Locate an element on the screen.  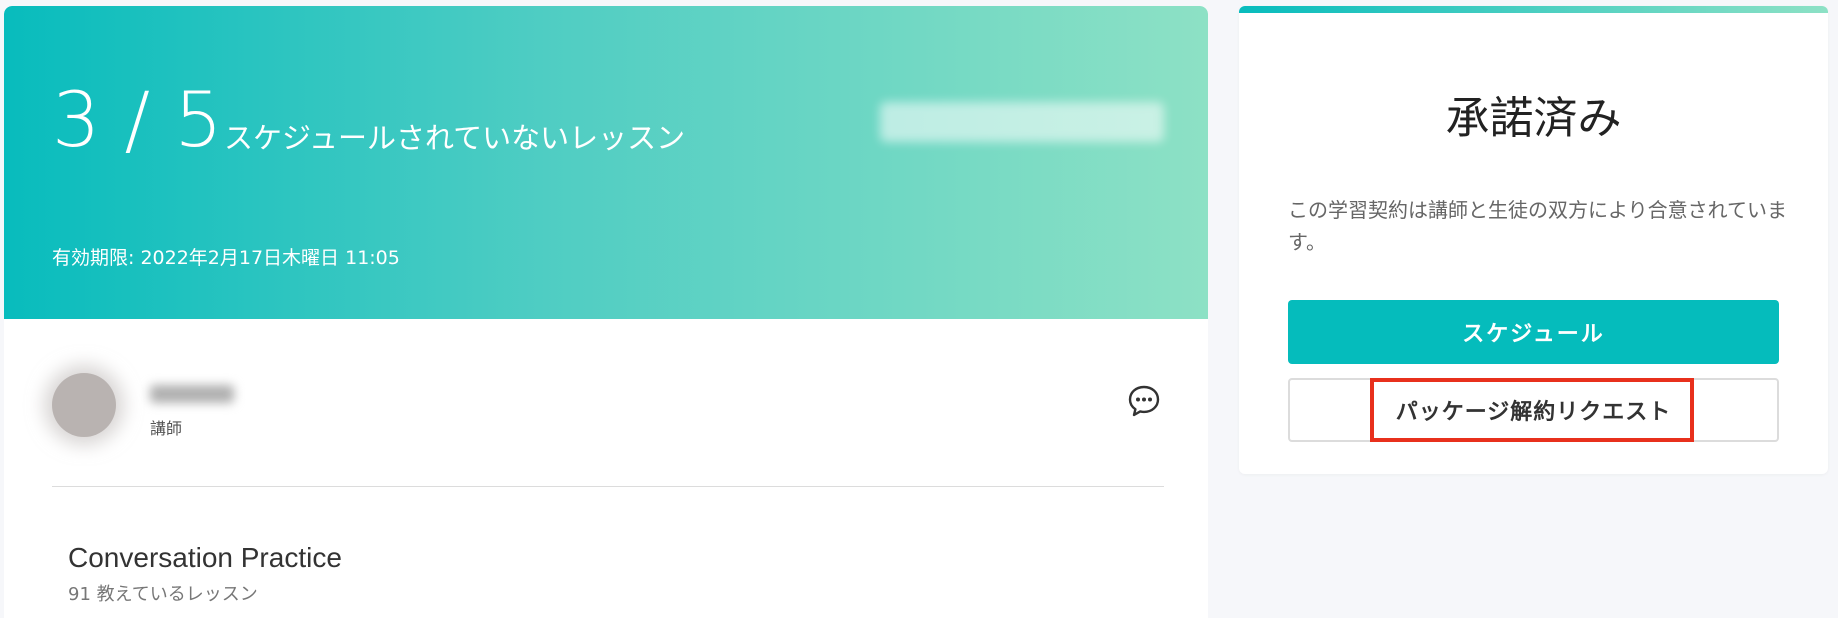
lesson-count: 3 / 5 is located at coordinates (137, 119).